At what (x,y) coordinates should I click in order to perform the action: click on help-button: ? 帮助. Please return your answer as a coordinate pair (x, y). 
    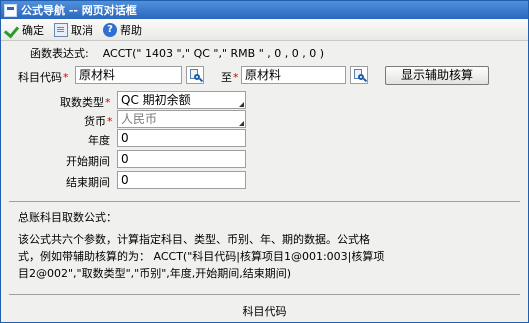
    Looking at the image, I should click on (122, 30).